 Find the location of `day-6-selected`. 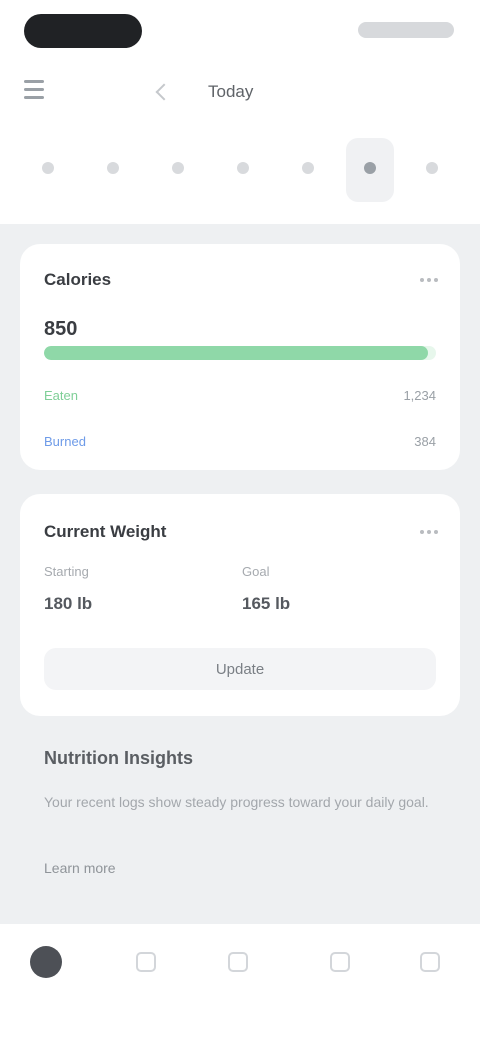

day-6-selected is located at coordinates (370, 170).